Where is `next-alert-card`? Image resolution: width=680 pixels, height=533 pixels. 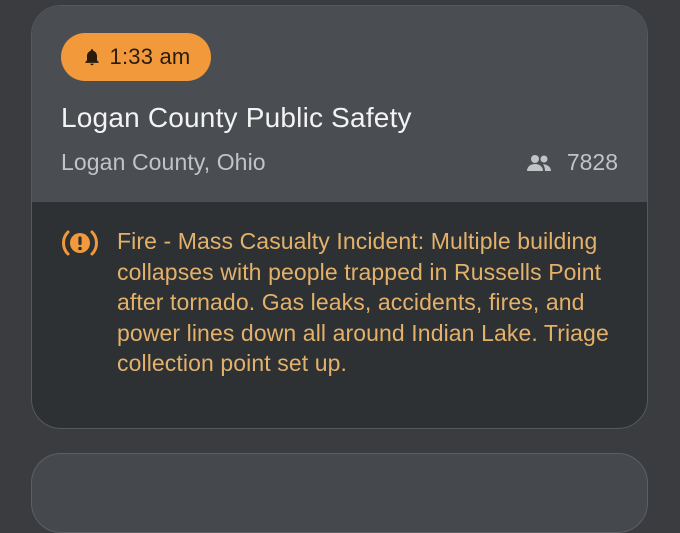 next-alert-card is located at coordinates (339, 493).